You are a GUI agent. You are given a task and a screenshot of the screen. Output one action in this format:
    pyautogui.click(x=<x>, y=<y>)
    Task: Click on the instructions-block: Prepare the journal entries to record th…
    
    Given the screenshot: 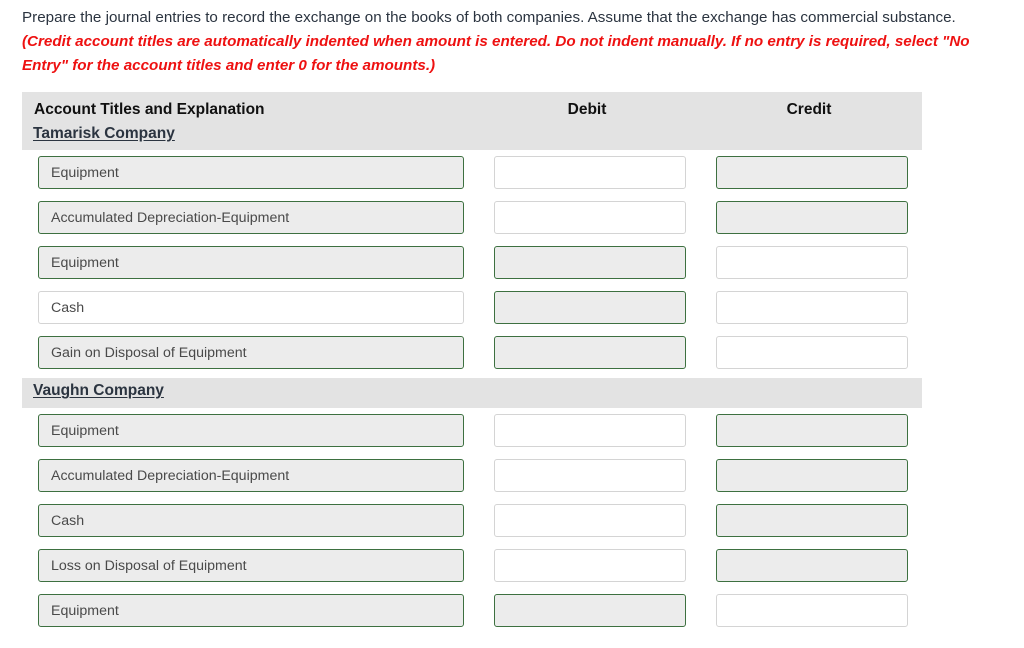 What is the action you would take?
    pyautogui.click(x=512, y=39)
    